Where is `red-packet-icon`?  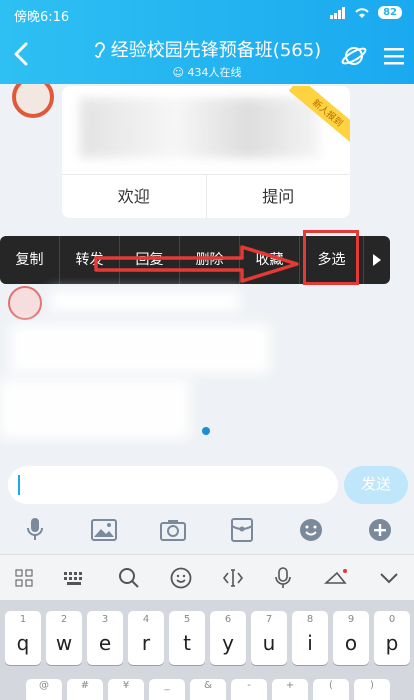 red-packet-icon is located at coordinates (241, 530).